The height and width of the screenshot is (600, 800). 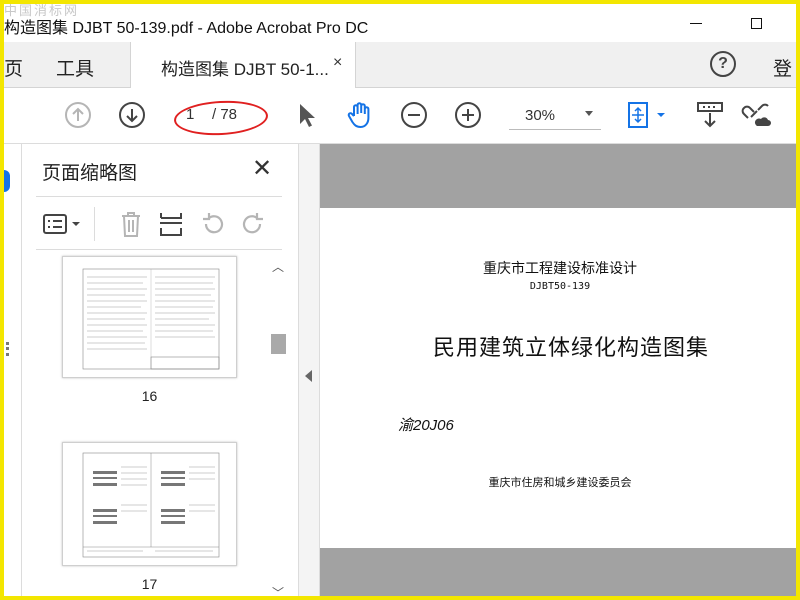 I want to click on share-link-icon, so click(x=756, y=114).